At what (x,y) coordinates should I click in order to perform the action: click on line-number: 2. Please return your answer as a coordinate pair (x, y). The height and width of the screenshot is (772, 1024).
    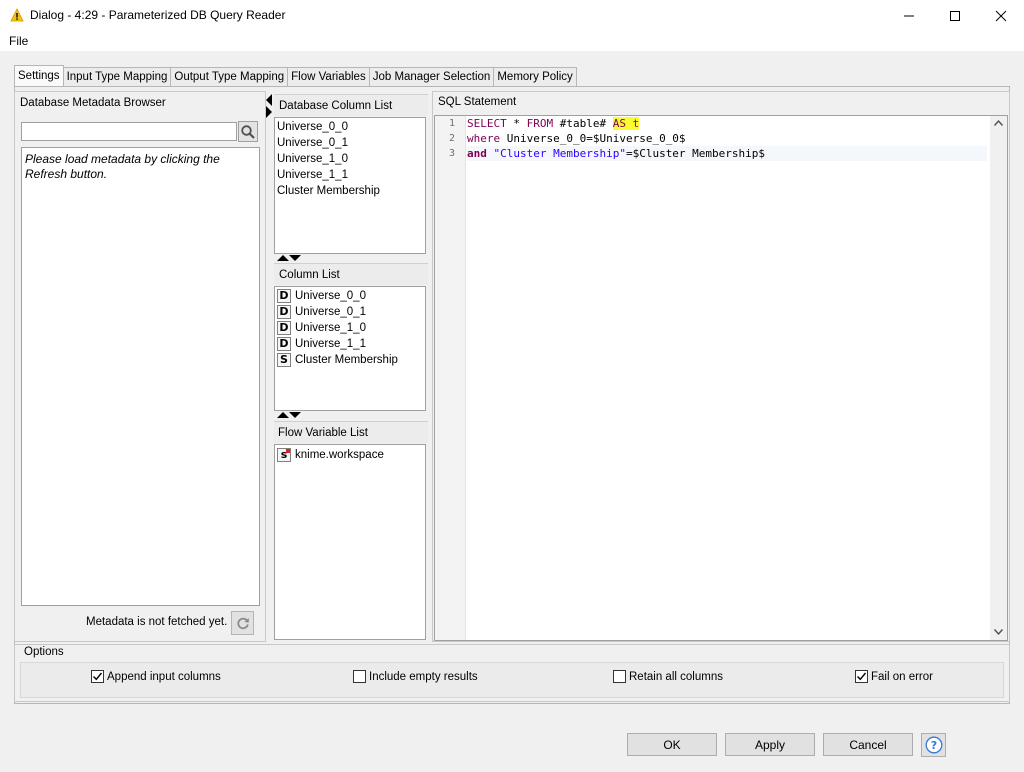
    Looking at the image, I should click on (451, 138).